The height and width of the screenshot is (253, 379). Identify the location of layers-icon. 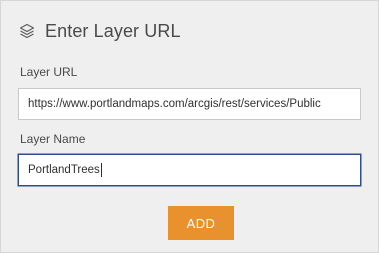
(27, 31).